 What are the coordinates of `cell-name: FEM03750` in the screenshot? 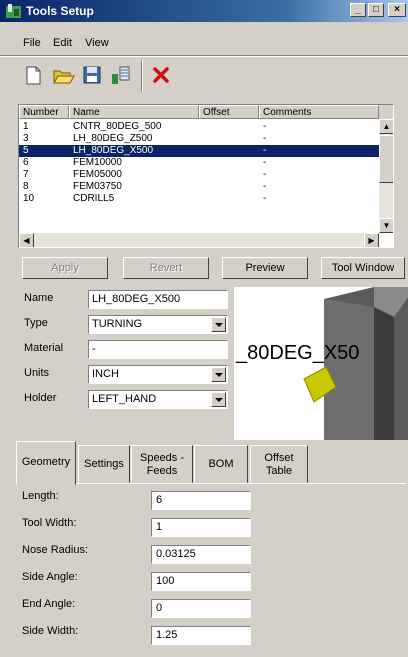 It's located at (97, 186).